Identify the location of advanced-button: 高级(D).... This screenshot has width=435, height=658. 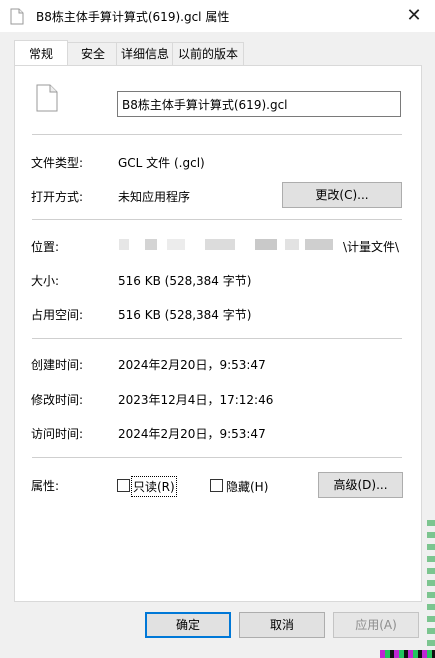
(360, 485).